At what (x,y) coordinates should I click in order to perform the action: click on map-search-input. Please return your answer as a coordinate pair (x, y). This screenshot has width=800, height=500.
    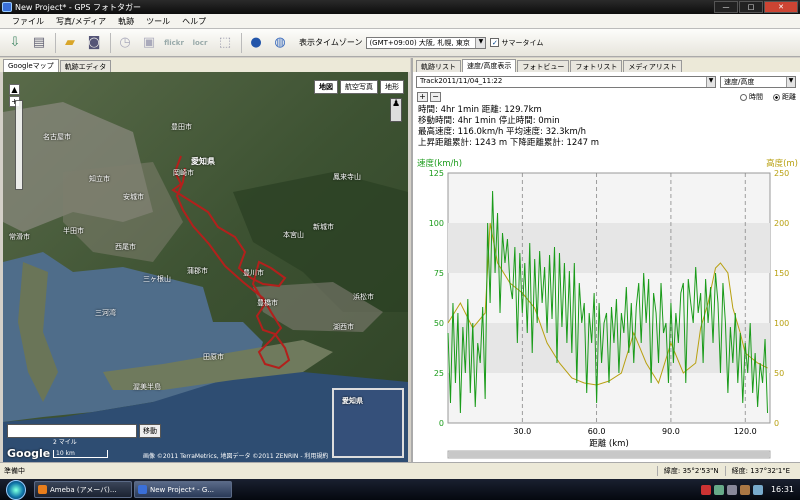
    Looking at the image, I should click on (72, 431).